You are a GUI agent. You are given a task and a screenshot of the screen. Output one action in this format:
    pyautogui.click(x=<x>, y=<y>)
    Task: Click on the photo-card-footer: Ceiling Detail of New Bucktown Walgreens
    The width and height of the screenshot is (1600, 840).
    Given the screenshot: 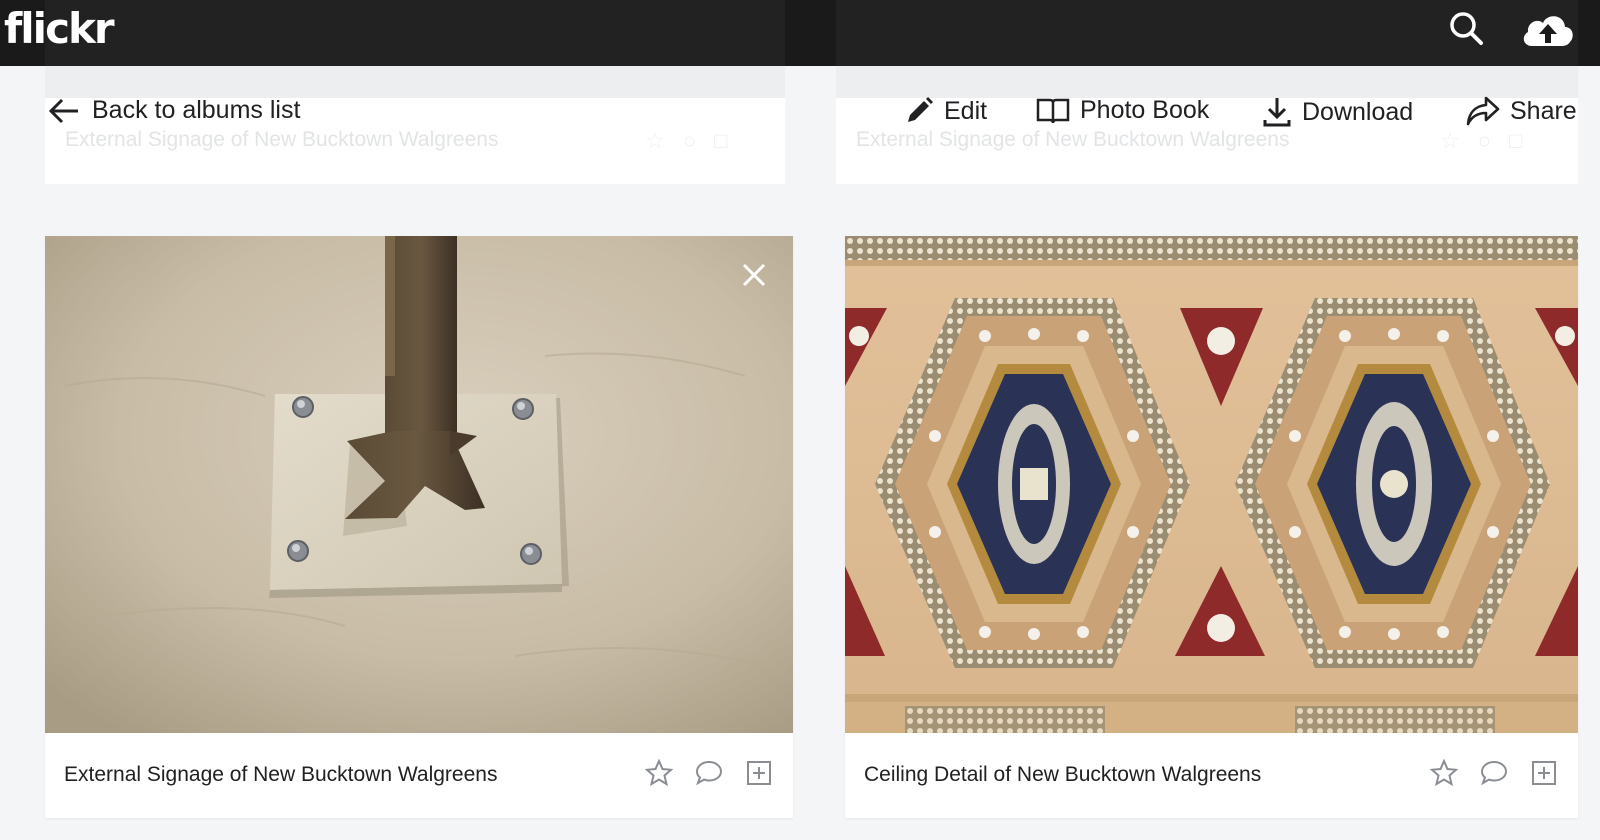 What is the action you would take?
    pyautogui.click(x=1211, y=775)
    